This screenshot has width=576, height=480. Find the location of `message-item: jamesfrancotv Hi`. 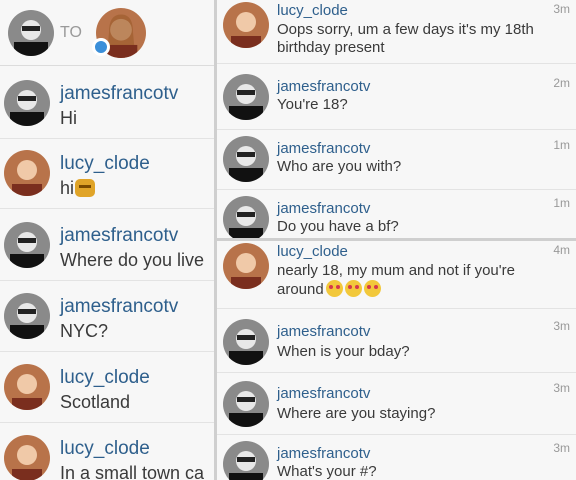

message-item: jamesfrancotv Hi is located at coordinates (107, 104).